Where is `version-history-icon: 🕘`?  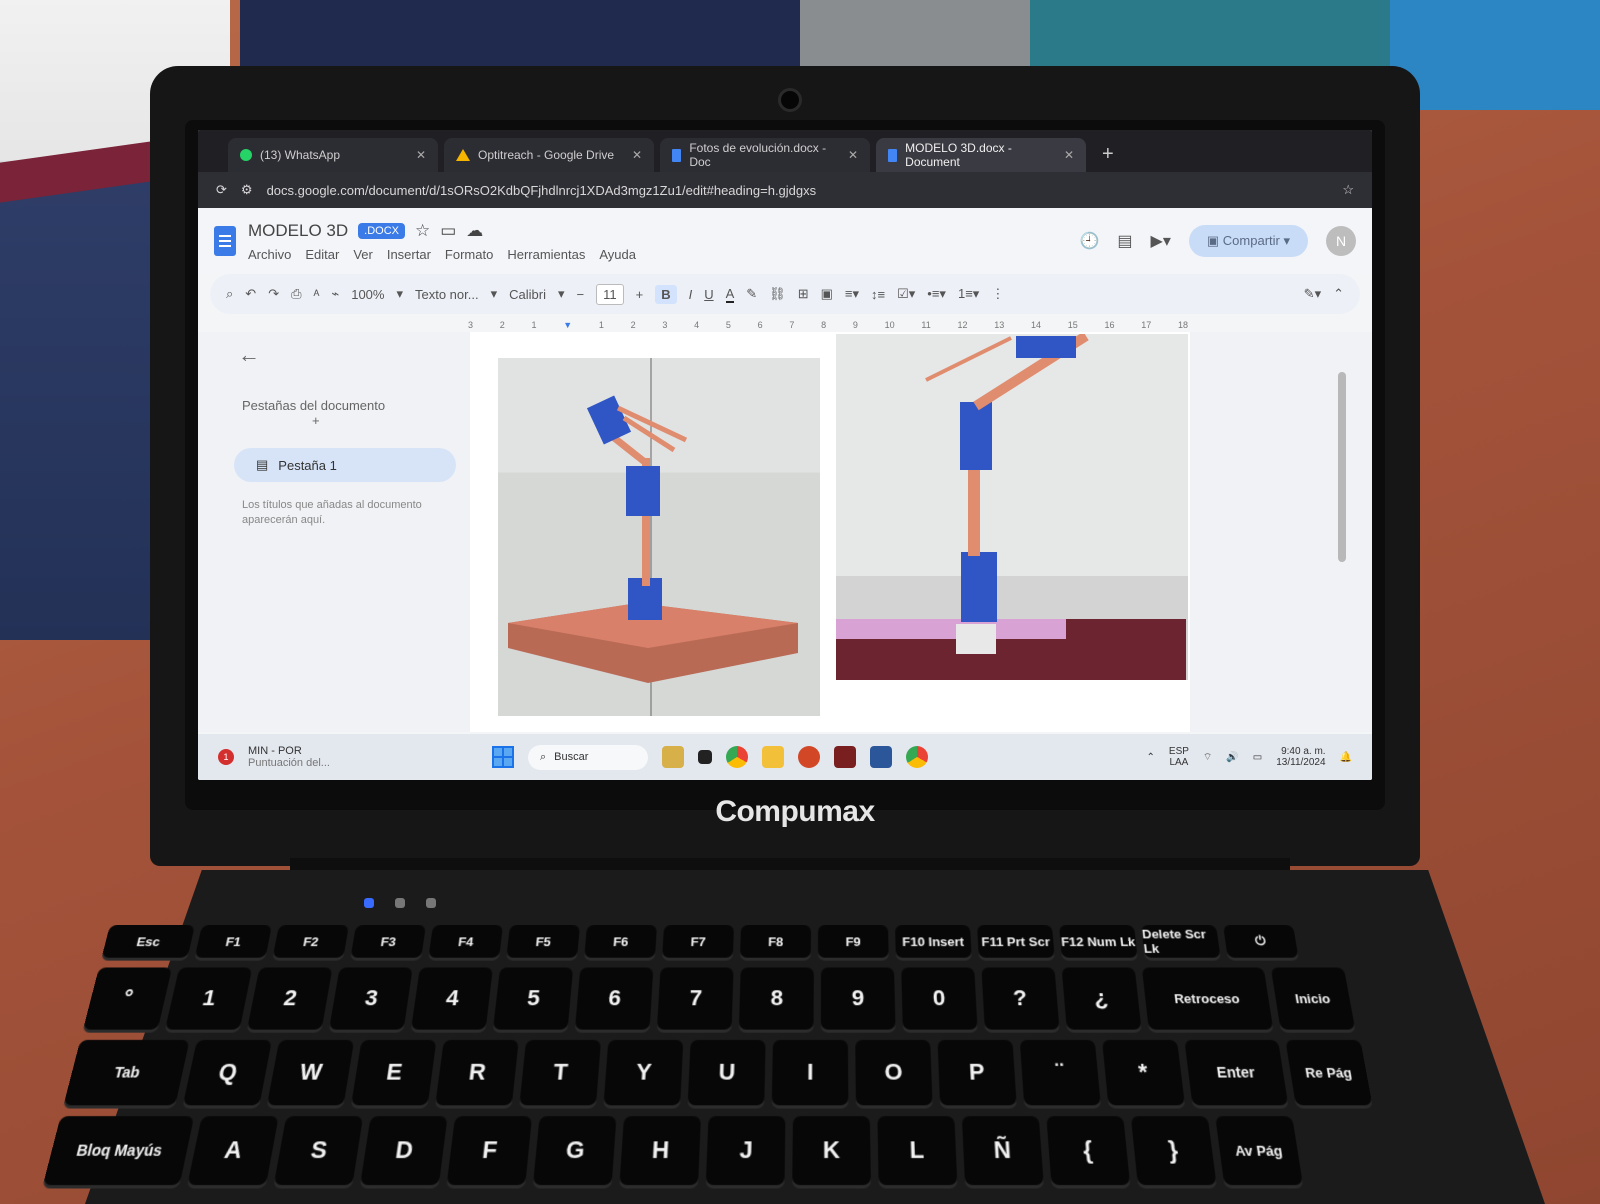 version-history-icon: 🕘 is located at coordinates (1089, 241).